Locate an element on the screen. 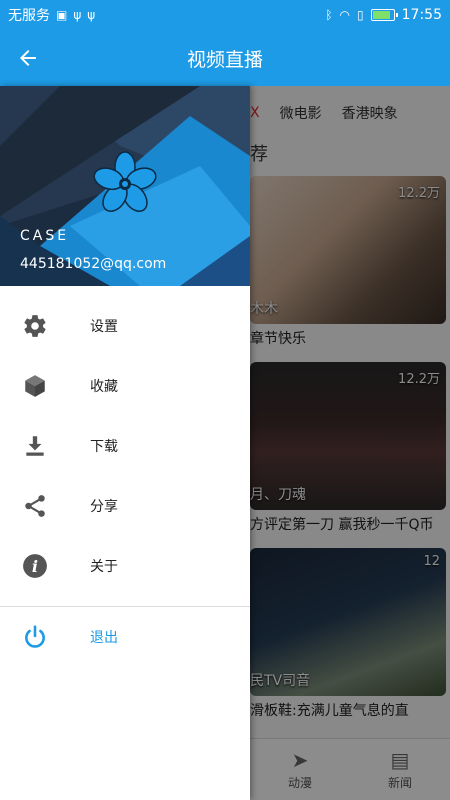 The image size is (450, 800). drawer-header: CASE 445181052@qq.com is located at coordinates (125, 186).